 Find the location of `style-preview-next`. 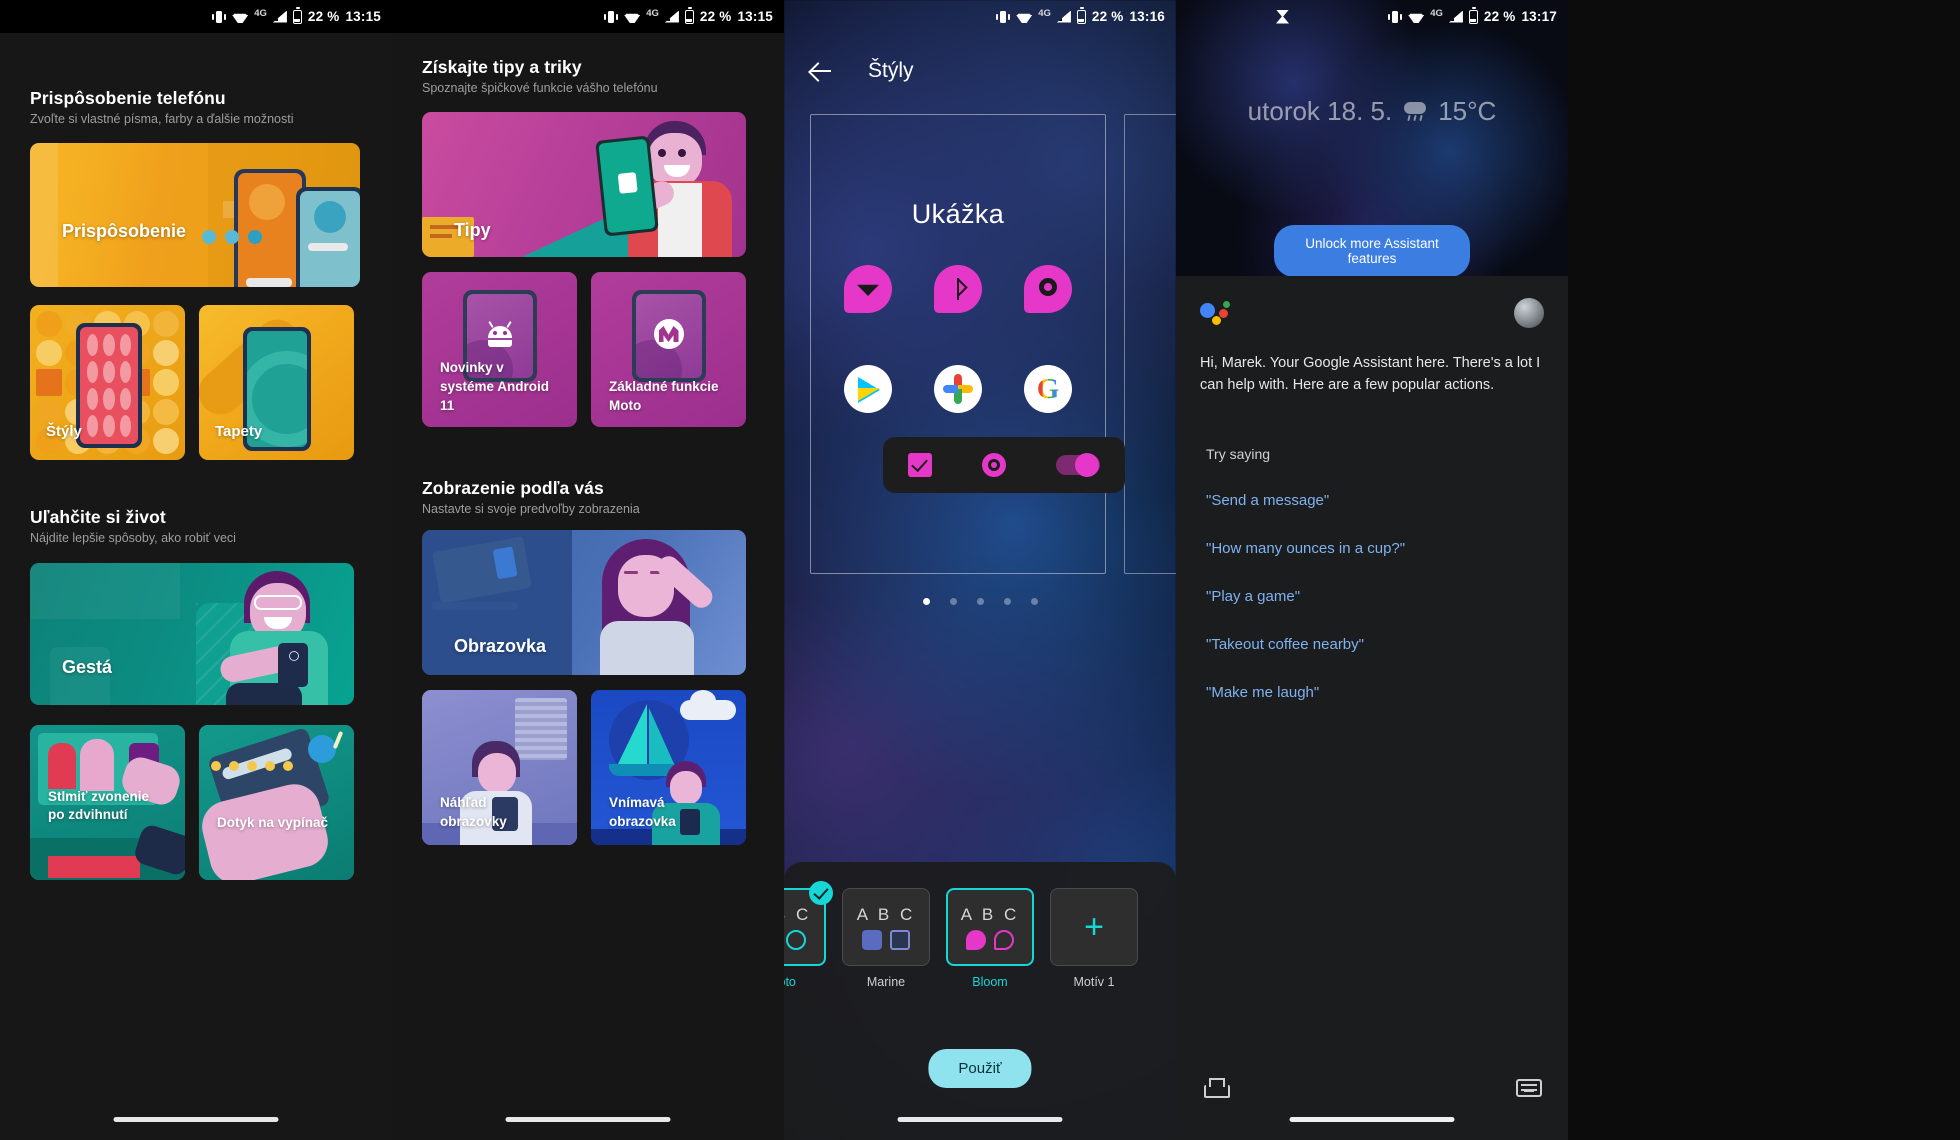

style-preview-next is located at coordinates (1150, 344).